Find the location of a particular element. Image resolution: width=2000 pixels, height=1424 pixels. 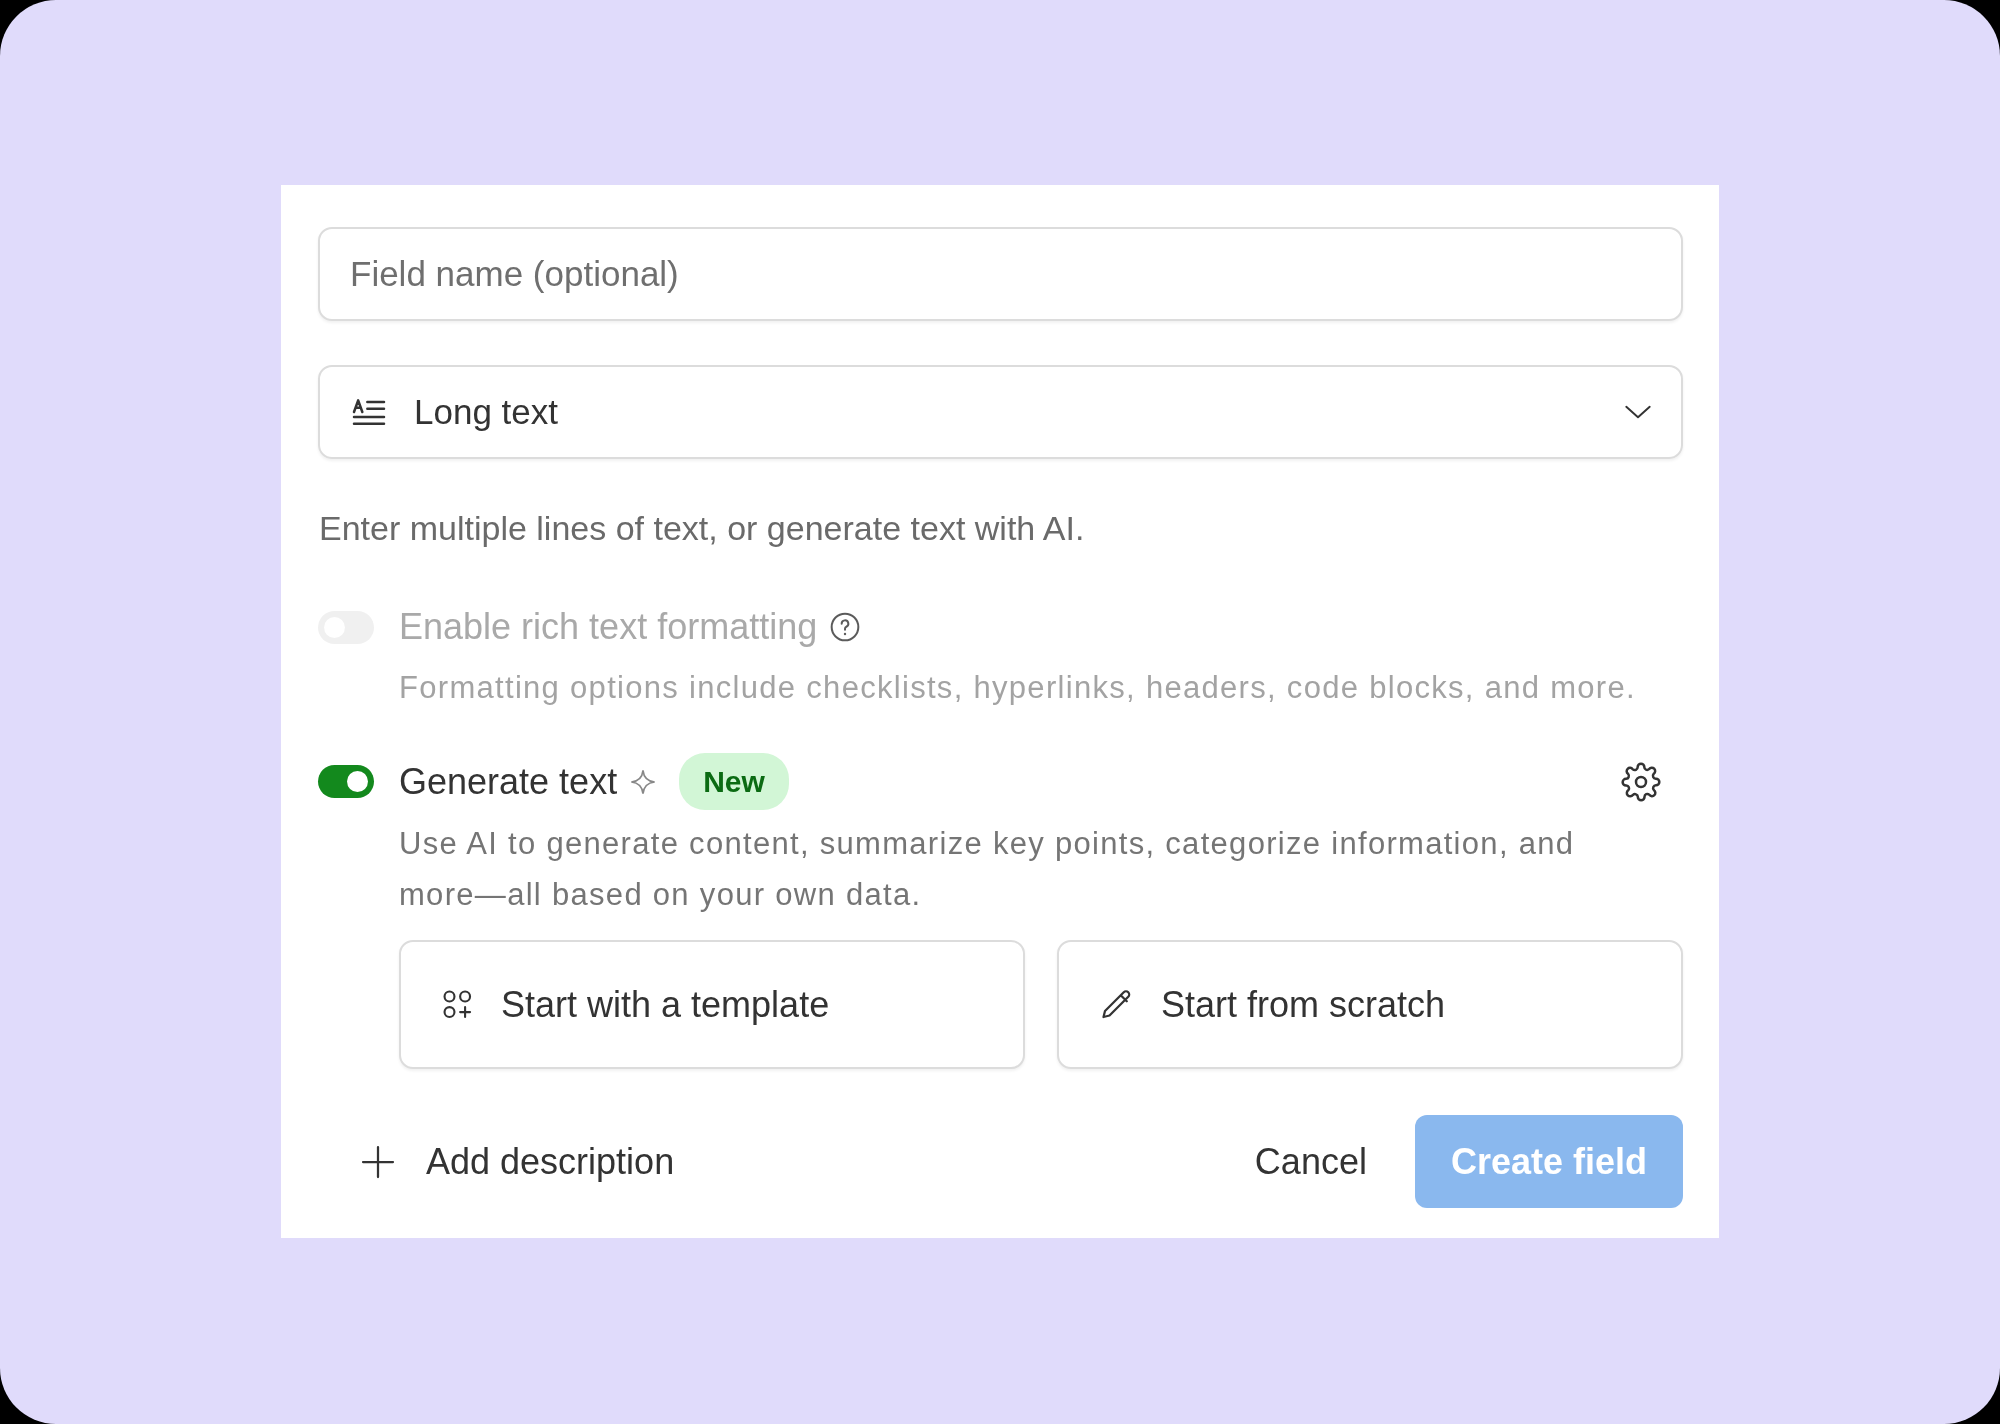

new-badge: New is located at coordinates (734, 781).